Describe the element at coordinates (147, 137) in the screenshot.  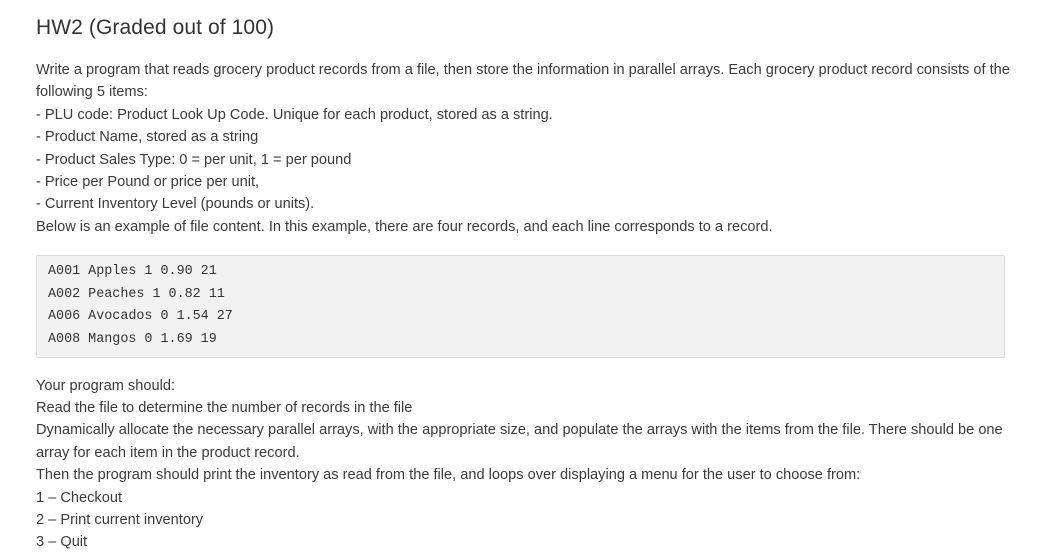
I see `item-product-name: - Product Name, stored as a string` at that location.